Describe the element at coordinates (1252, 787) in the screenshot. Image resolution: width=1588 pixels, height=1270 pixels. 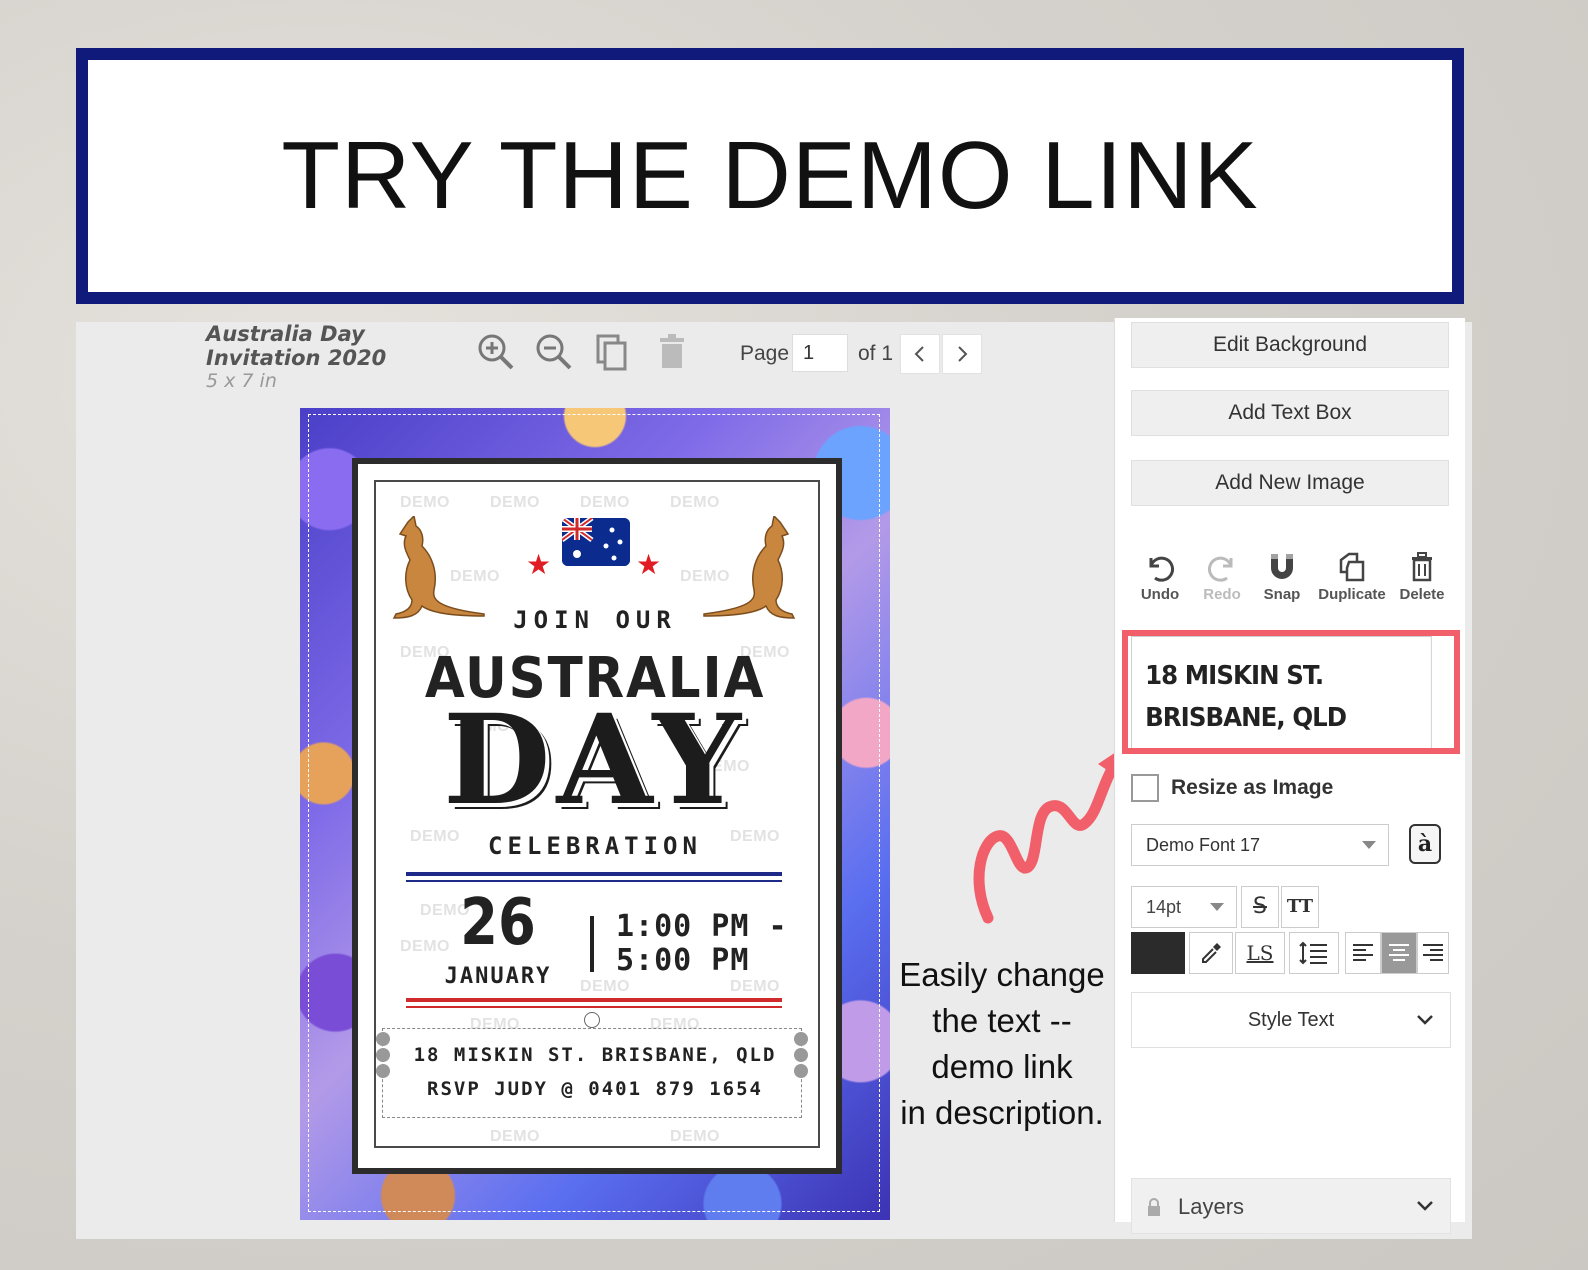
I see `resize-as-image-label: Resize as Image` at that location.